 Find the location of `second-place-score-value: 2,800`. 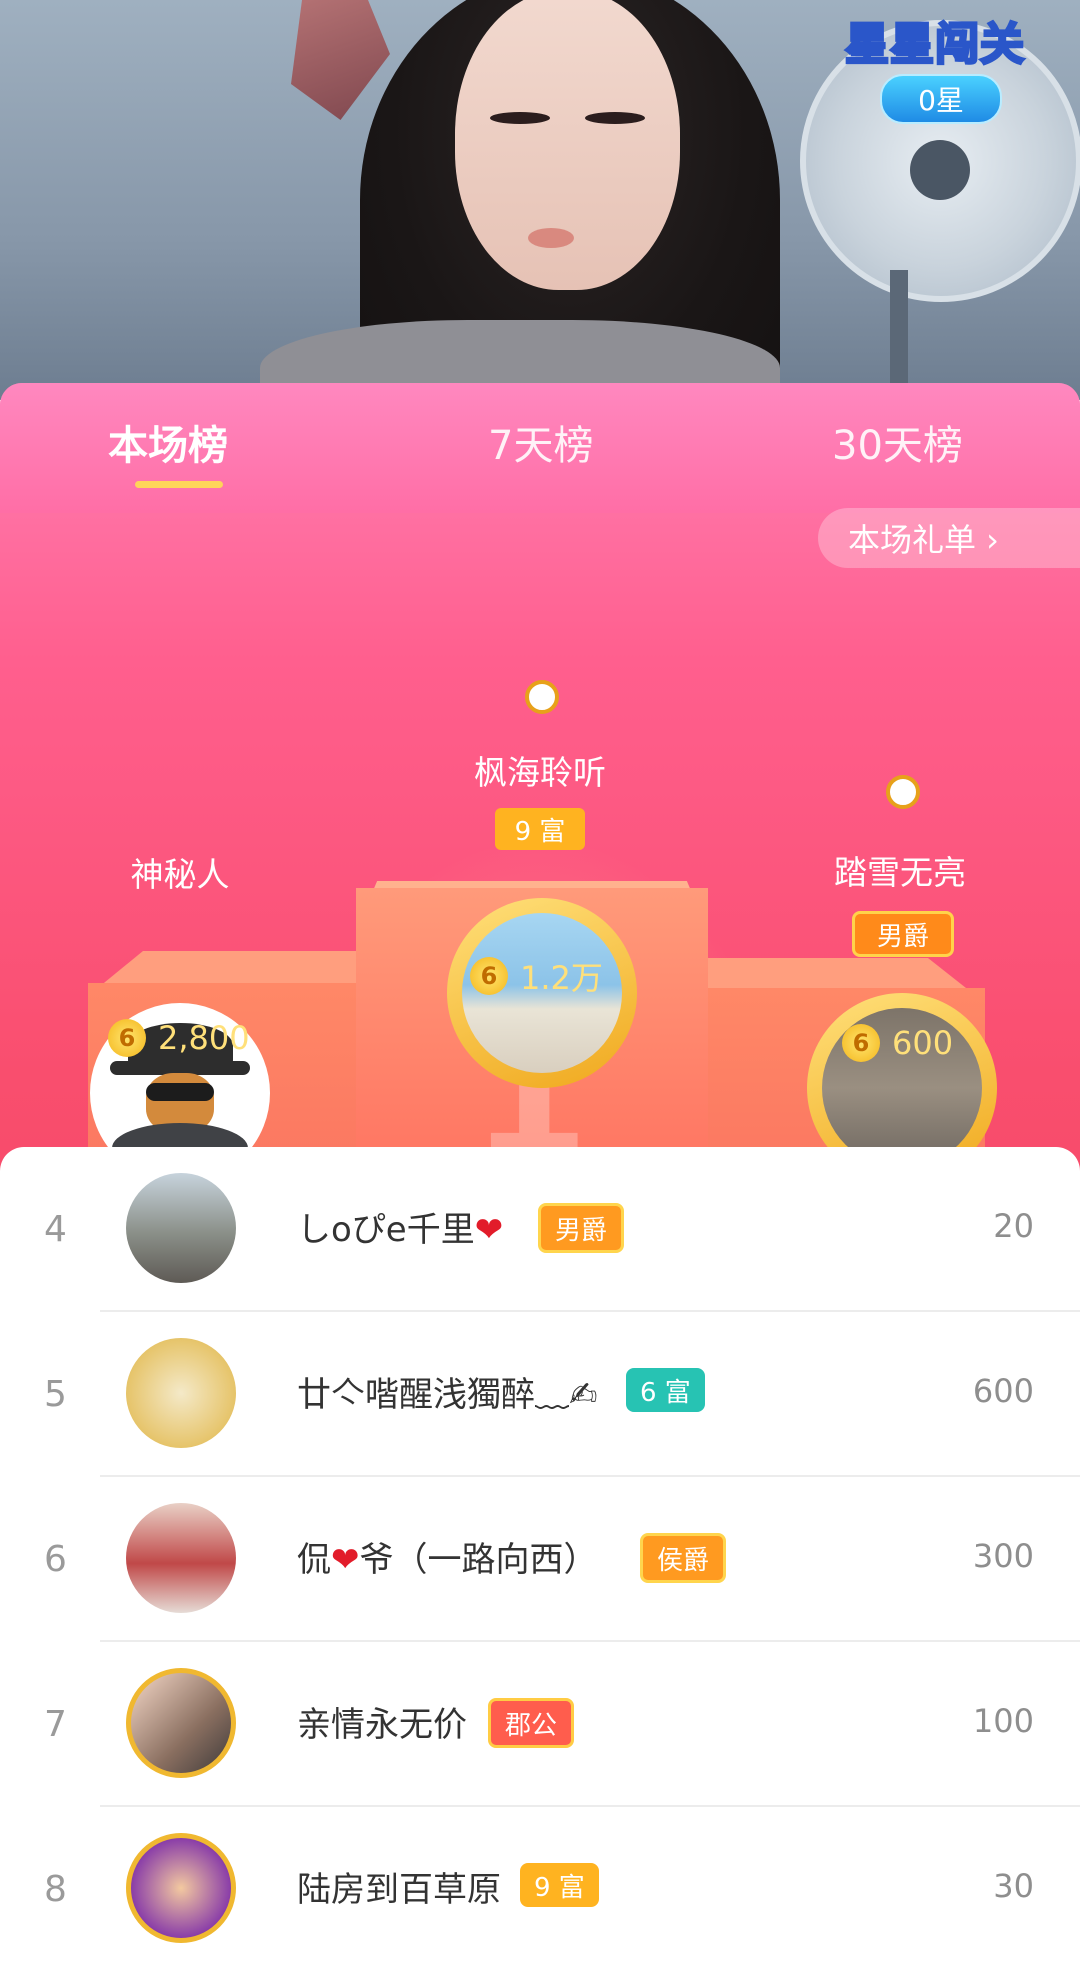

second-place-score-value: 2,800 is located at coordinates (204, 1038).